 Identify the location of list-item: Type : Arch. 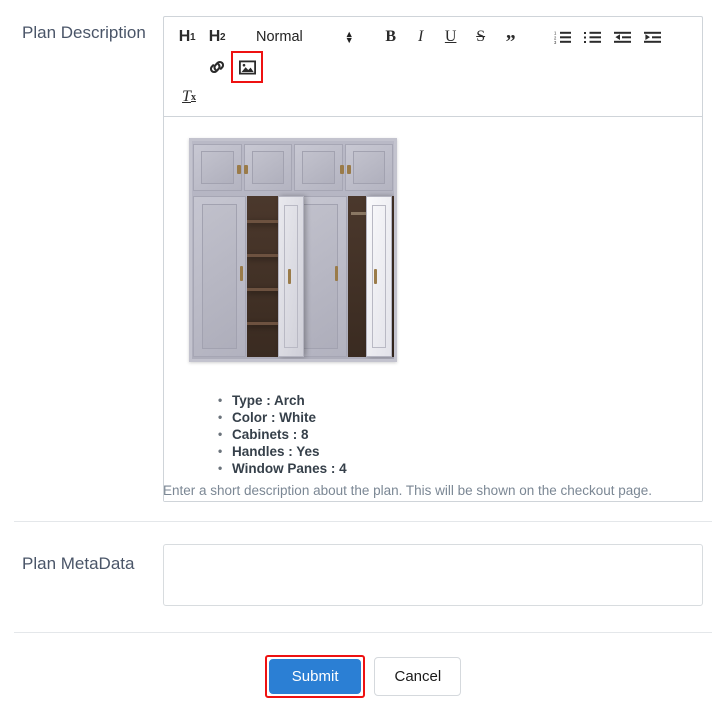
(450, 400).